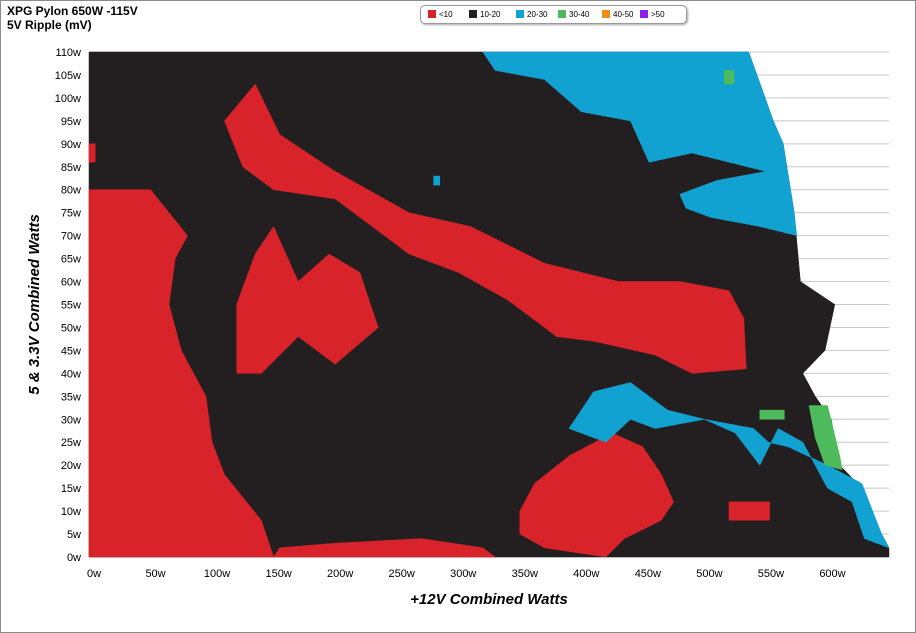 This screenshot has width=916, height=633. What do you see at coordinates (709, 574) in the screenshot?
I see `x-tick-label: 500w` at bounding box center [709, 574].